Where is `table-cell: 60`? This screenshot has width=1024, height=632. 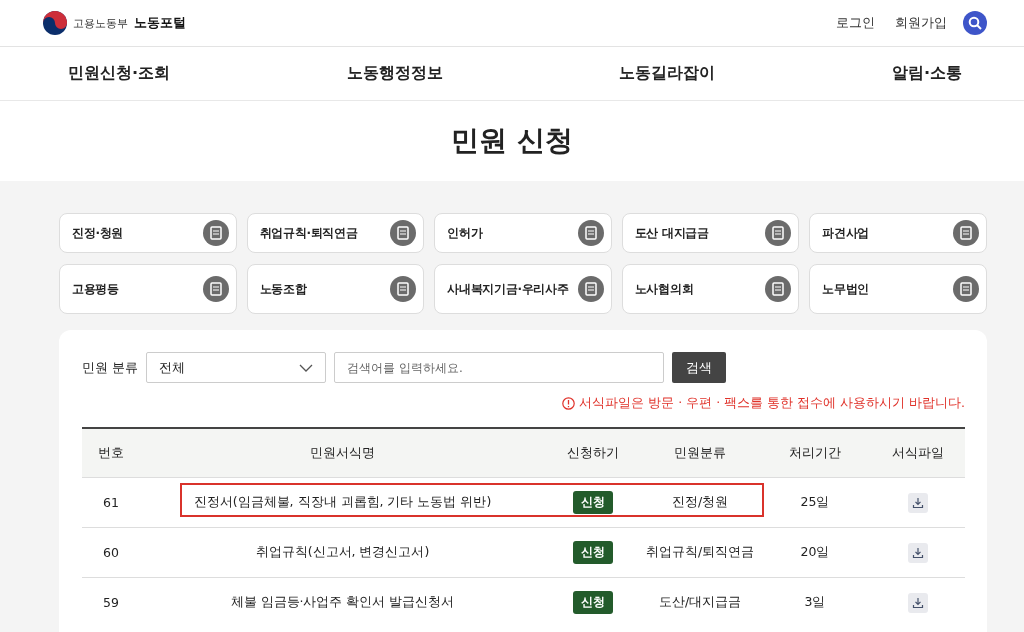
table-cell: 60 is located at coordinates (111, 552).